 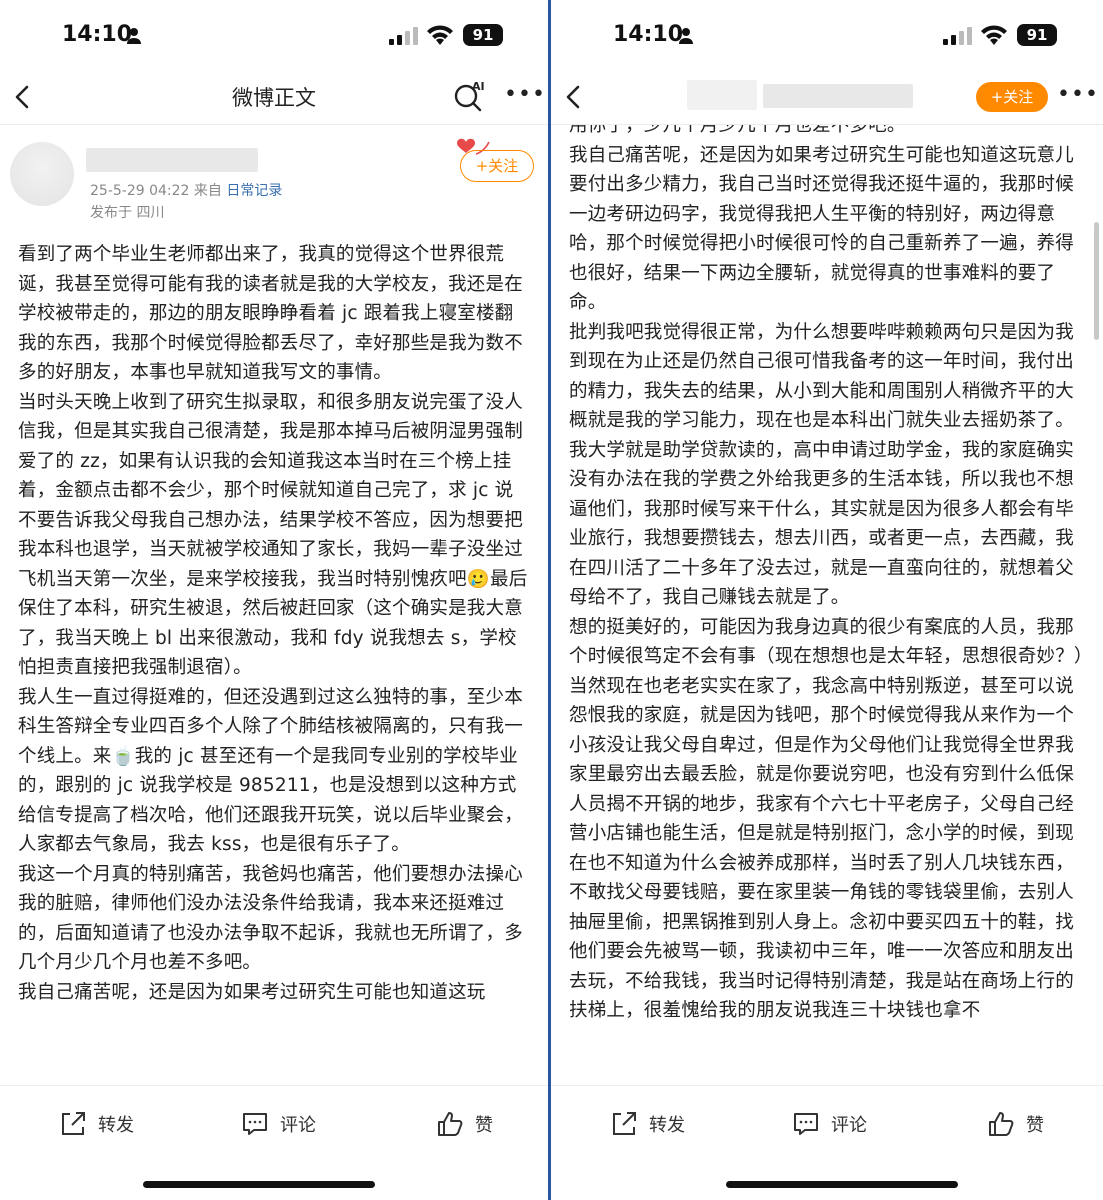 I want to click on svg-text: AI, so click(x=478, y=86).